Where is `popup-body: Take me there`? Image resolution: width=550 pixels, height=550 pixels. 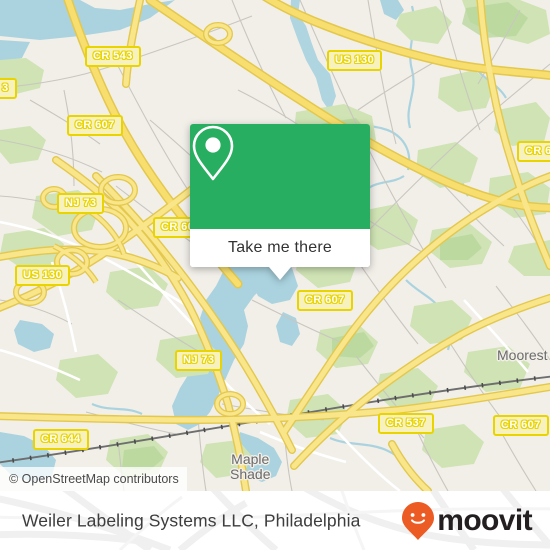
popup-body: Take me there is located at coordinates (280, 195).